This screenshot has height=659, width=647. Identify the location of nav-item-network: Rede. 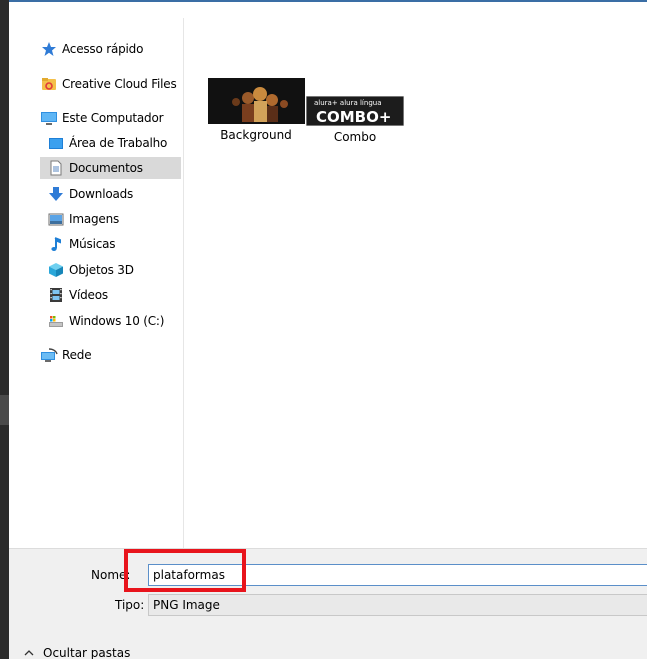
(66, 355).